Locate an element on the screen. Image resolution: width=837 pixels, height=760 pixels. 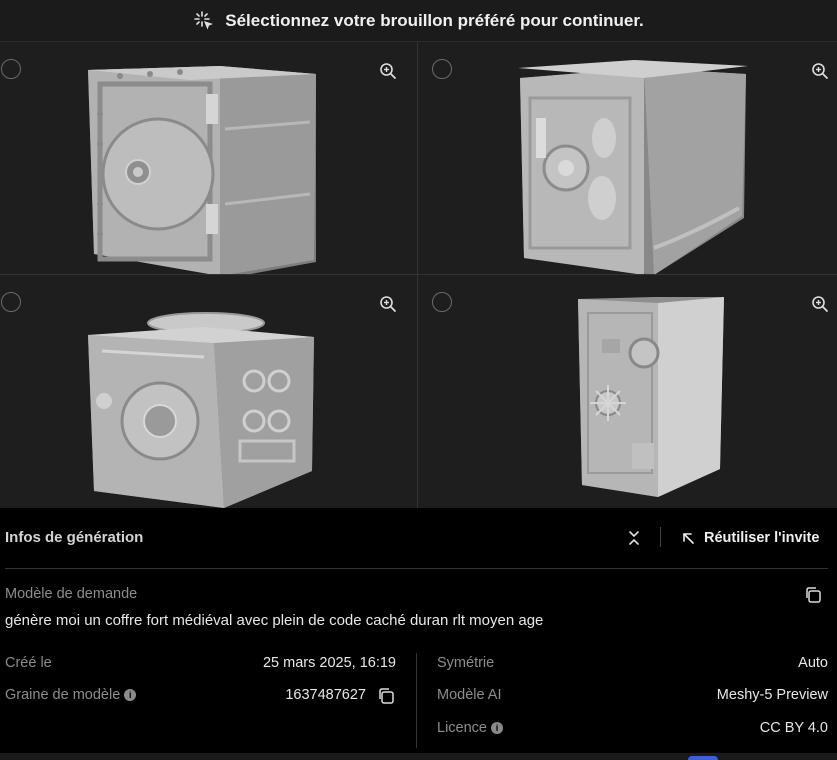
sparkle-cursor-icon is located at coordinates (204, 19).